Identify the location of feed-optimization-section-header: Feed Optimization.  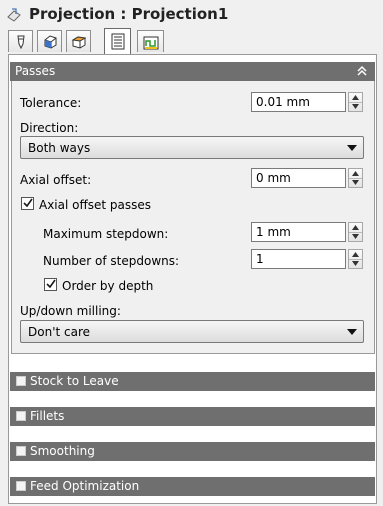
(192, 486).